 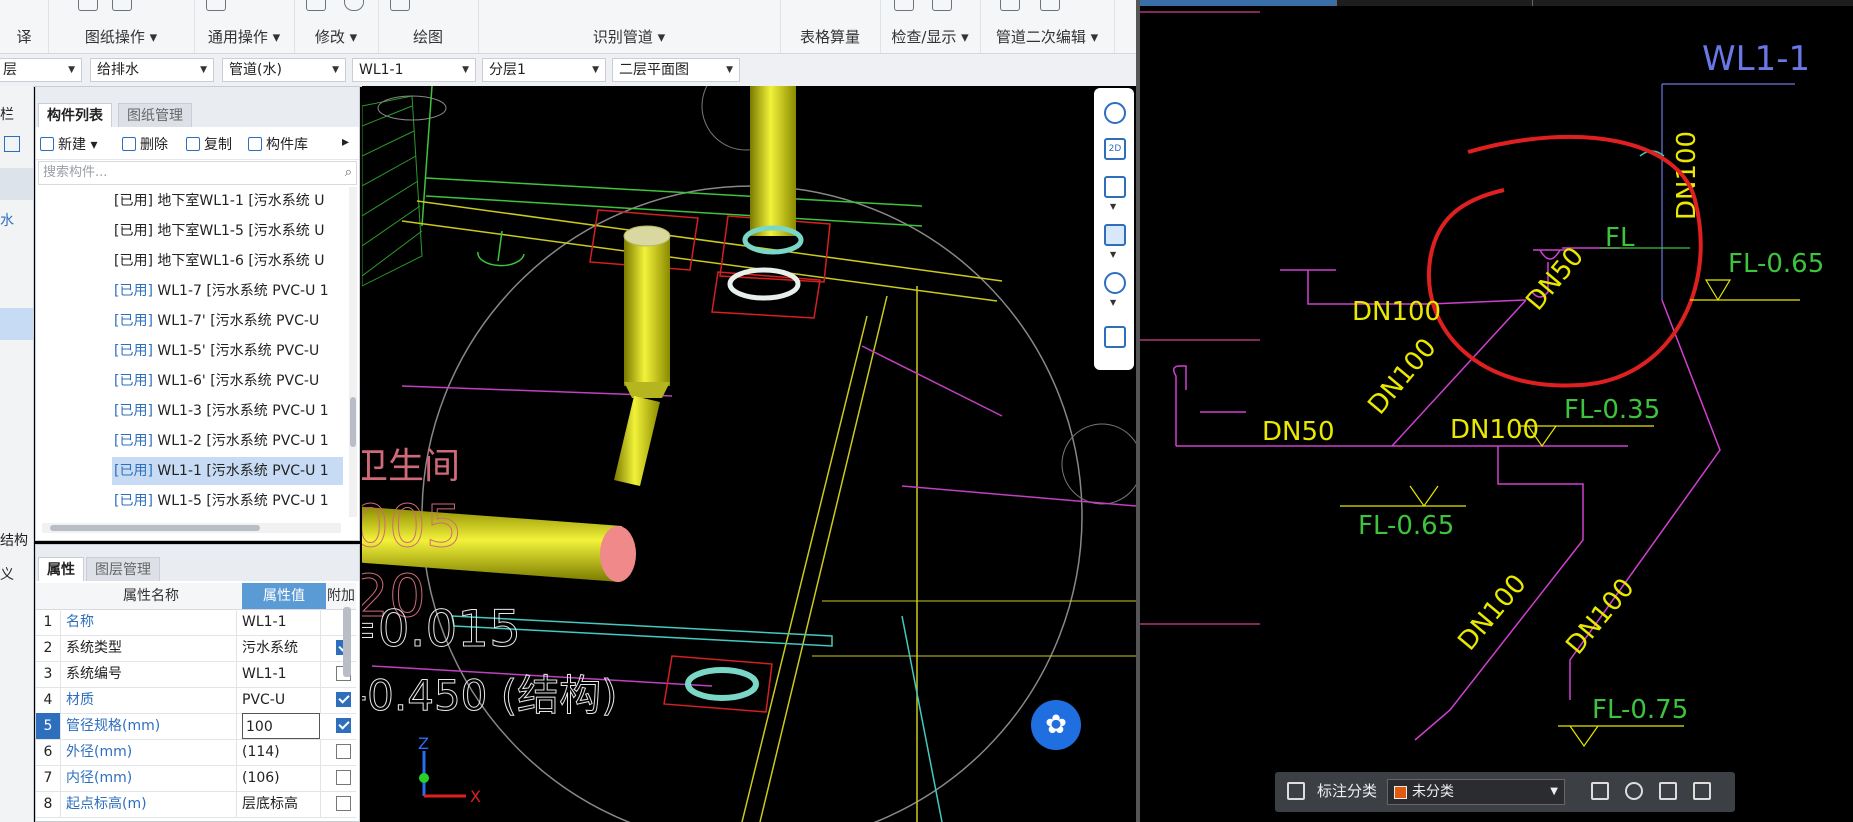 I want to click on ribbon-group-table-calc: 表格算量, so click(x=830, y=26).